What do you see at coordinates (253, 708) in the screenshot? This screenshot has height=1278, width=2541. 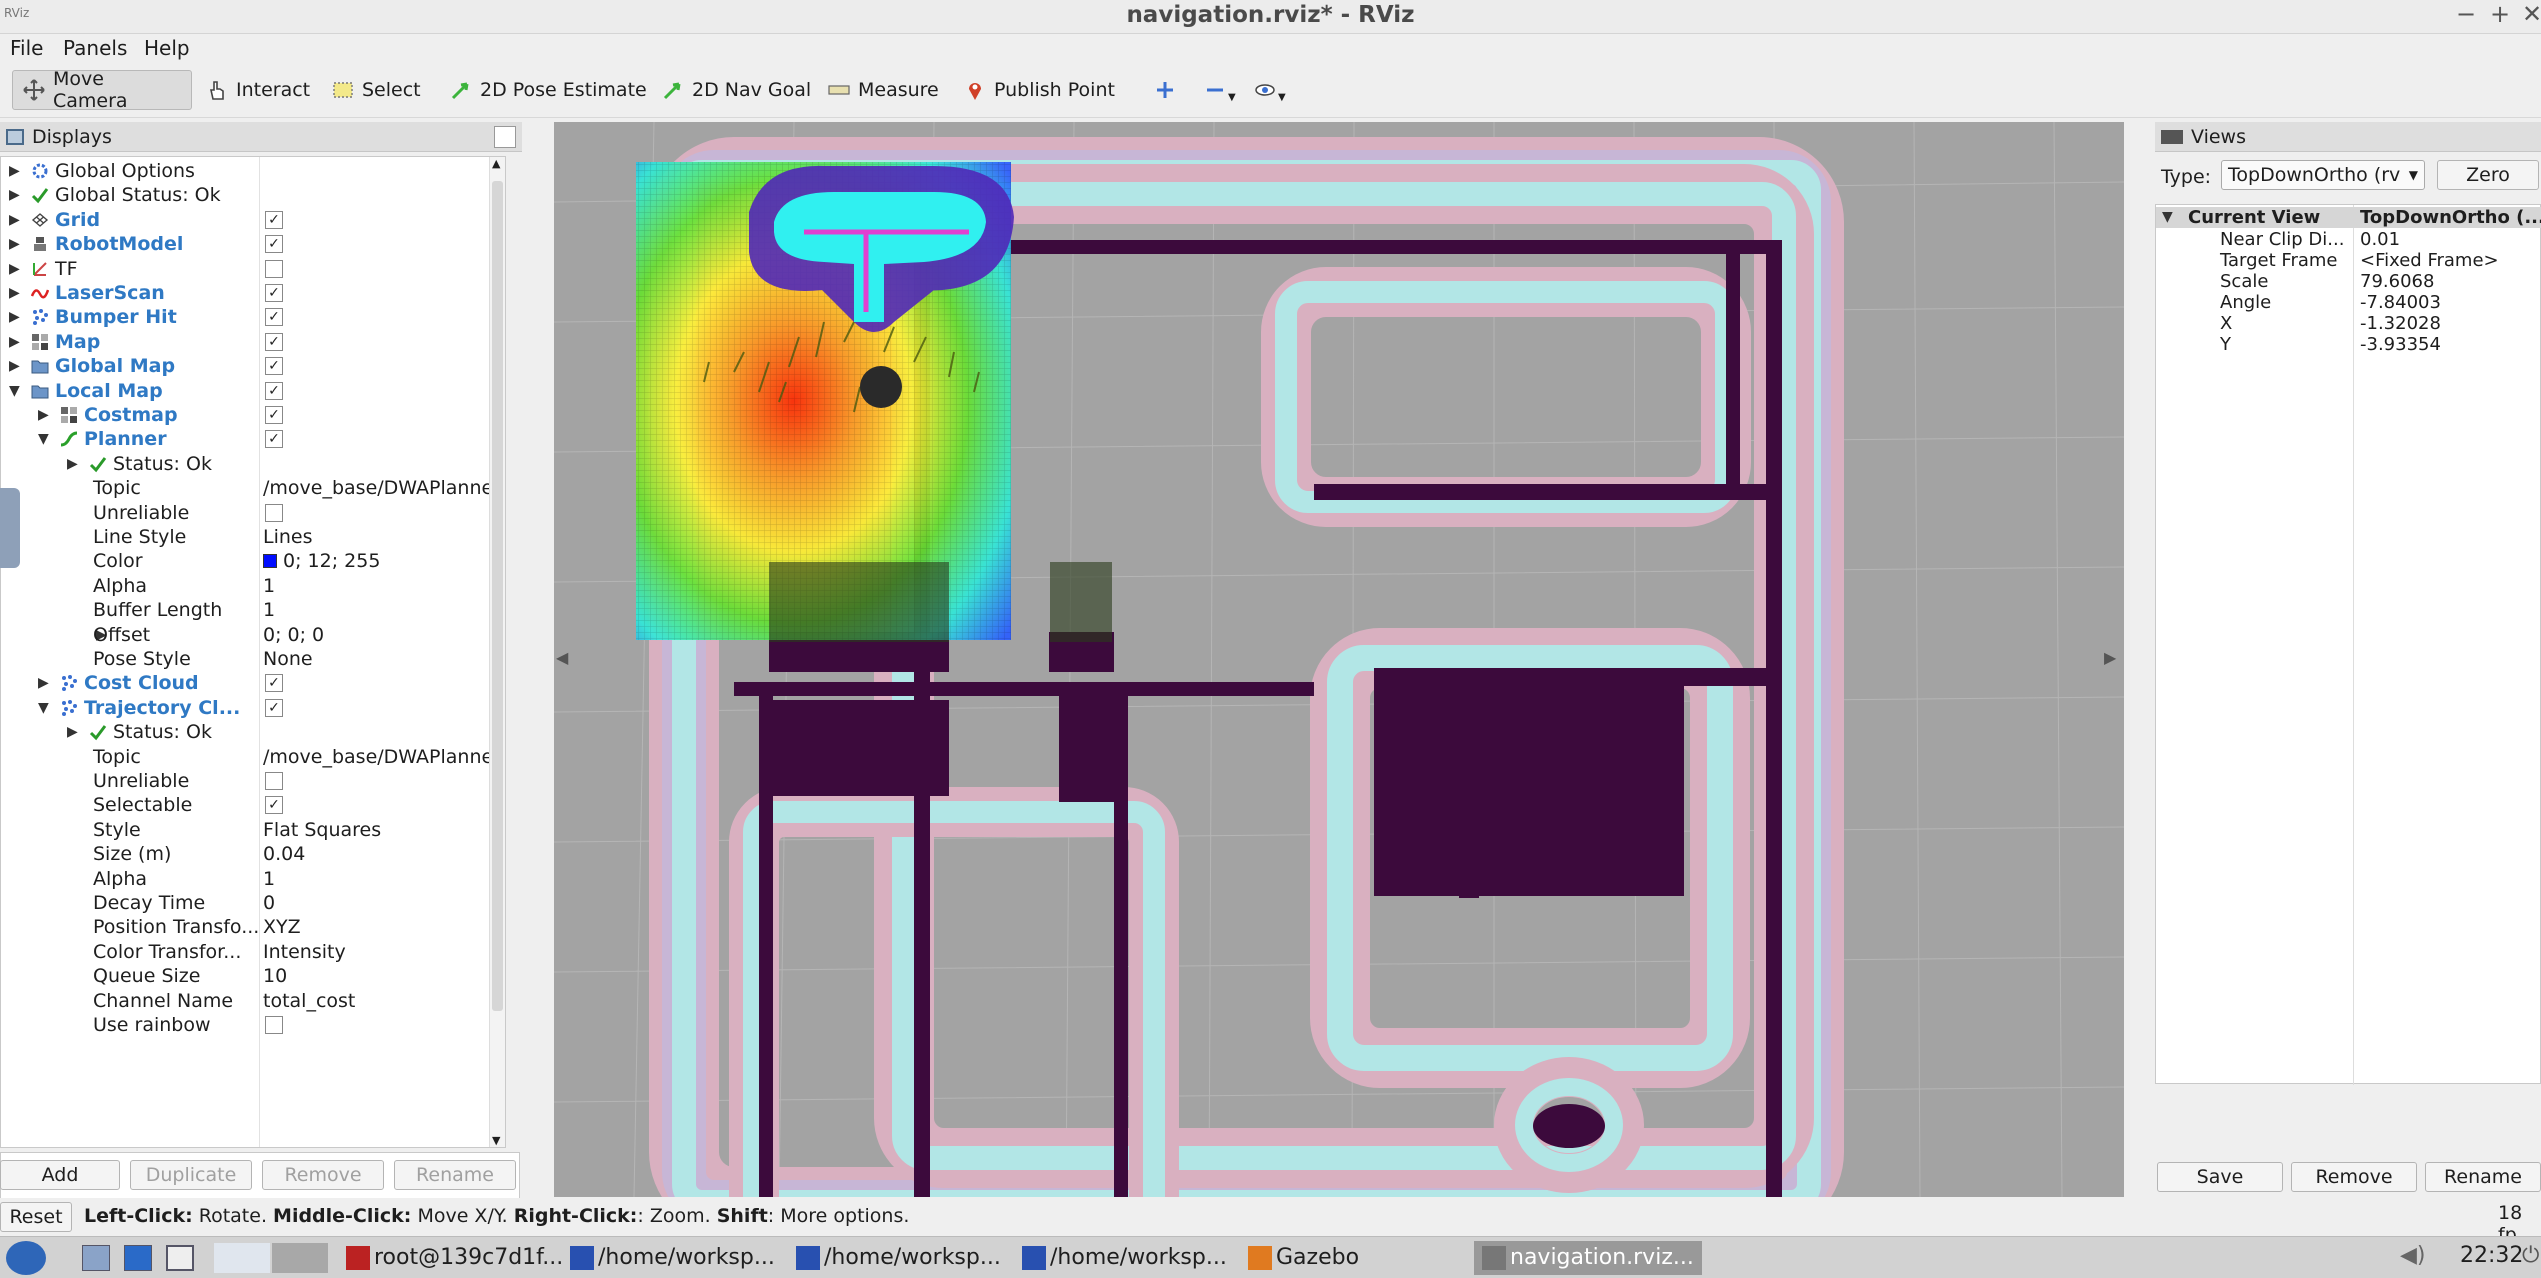 I see `display-row: ▼ Trajectory Cl... ✓` at bounding box center [253, 708].